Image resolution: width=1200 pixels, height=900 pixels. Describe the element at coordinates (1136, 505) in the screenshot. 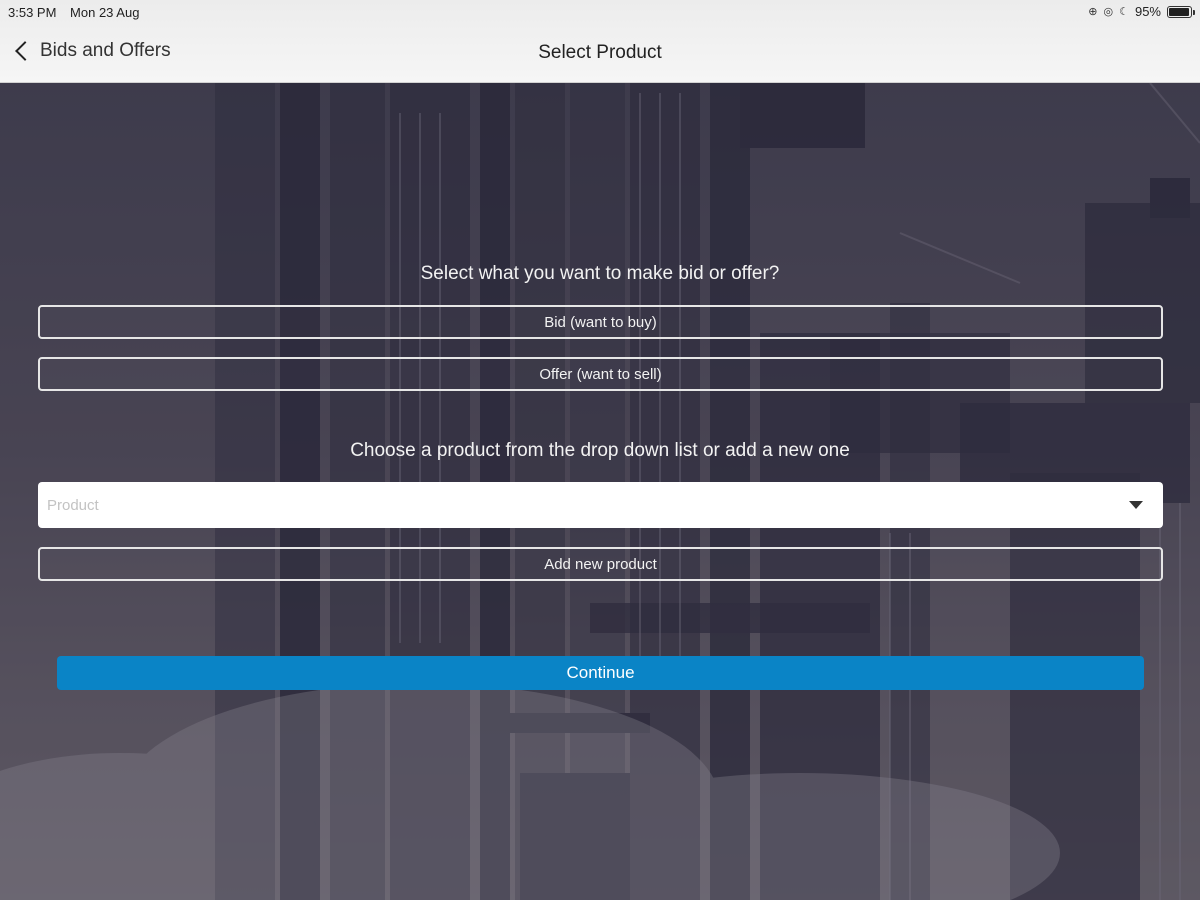

I see `caret-down-icon` at that location.